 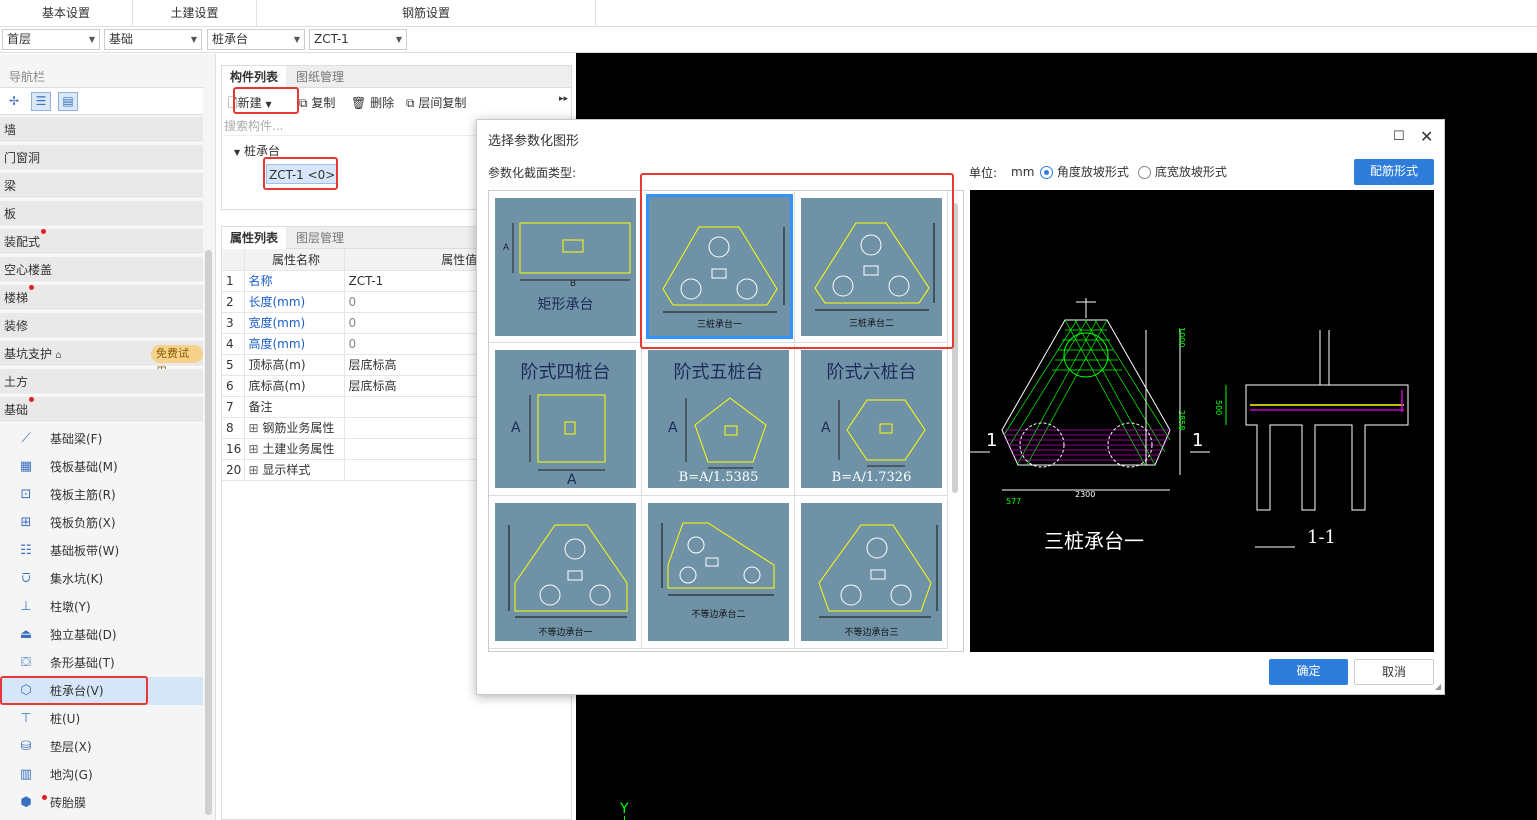 I want to click on nav-cat-decoration: 装修, so click(x=101, y=326).